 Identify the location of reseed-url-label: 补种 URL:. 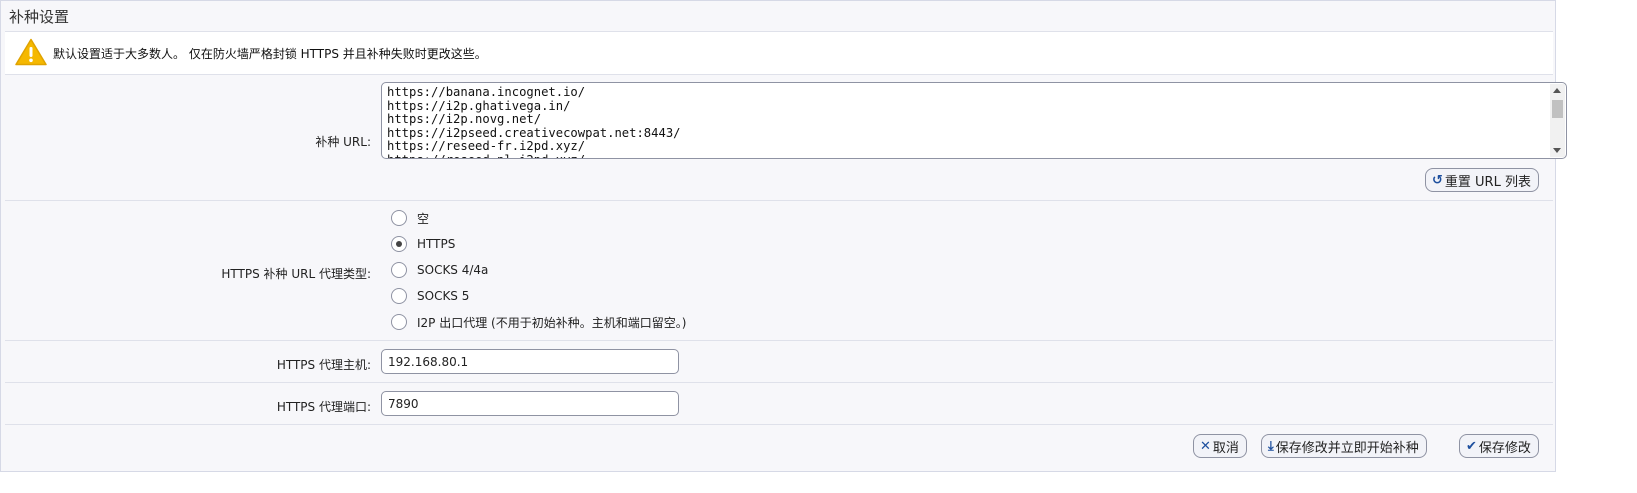
(343, 142).